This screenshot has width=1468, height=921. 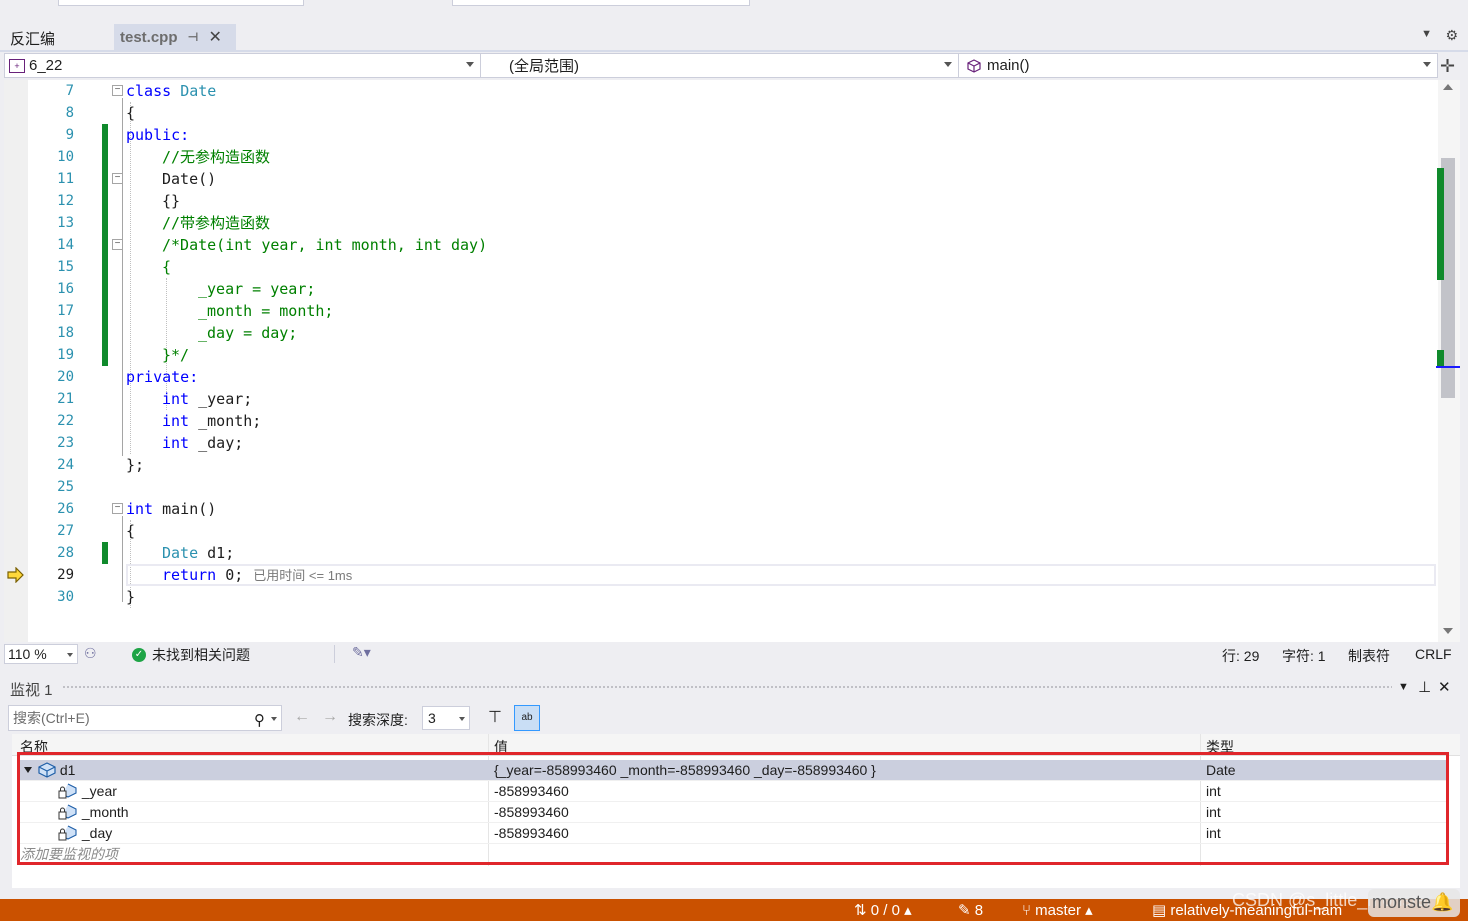 What do you see at coordinates (1240, 656) in the screenshot?
I see `caret-line: 行: 29` at bounding box center [1240, 656].